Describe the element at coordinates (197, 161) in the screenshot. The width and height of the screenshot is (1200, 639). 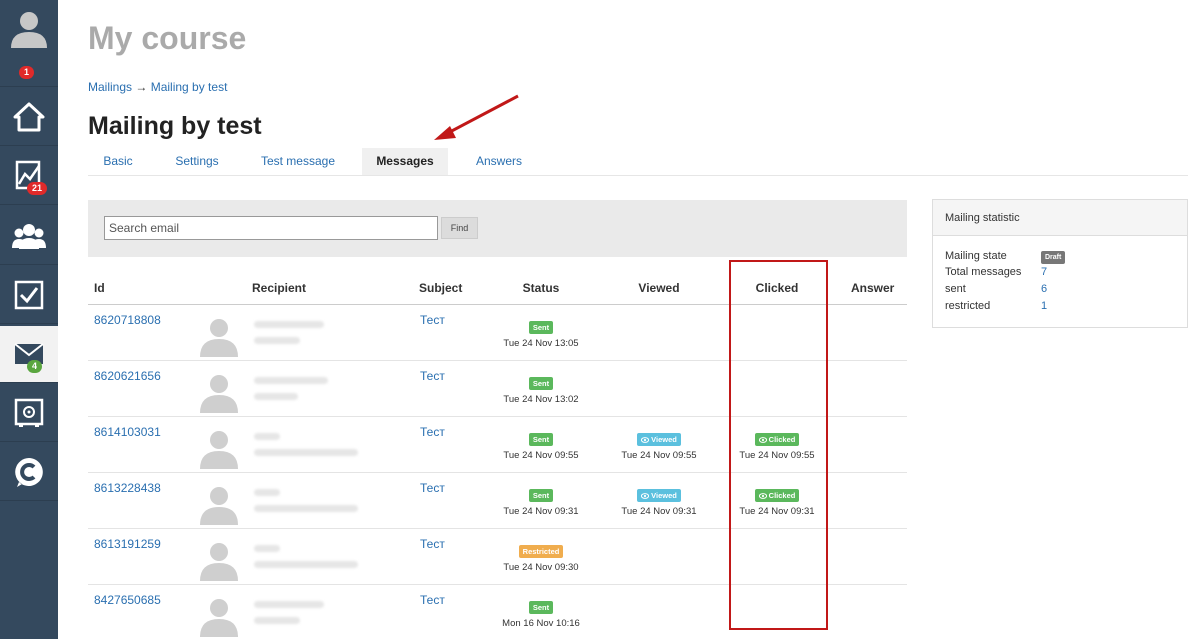
I see `tab-settings: Settings` at that location.